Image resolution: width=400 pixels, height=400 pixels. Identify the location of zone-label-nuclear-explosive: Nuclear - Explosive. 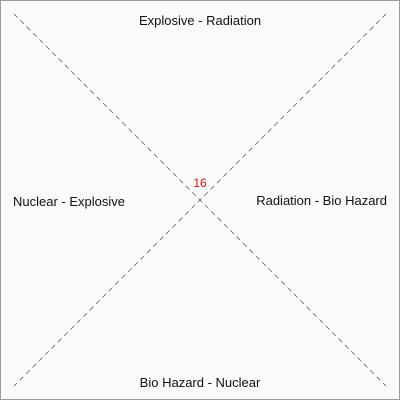
(69, 201).